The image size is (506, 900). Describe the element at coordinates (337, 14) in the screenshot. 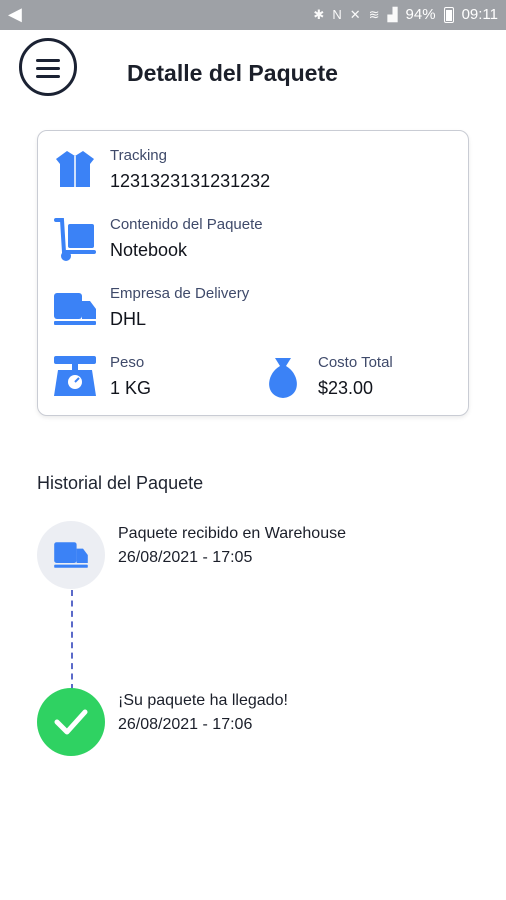

I see `nfc-icon: N` at that location.